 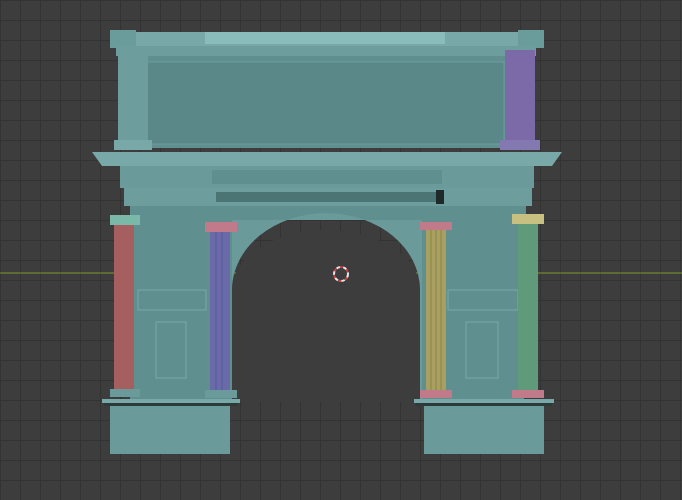 What do you see at coordinates (171, 401) in the screenshot?
I see `left-pedestal-molding` at bounding box center [171, 401].